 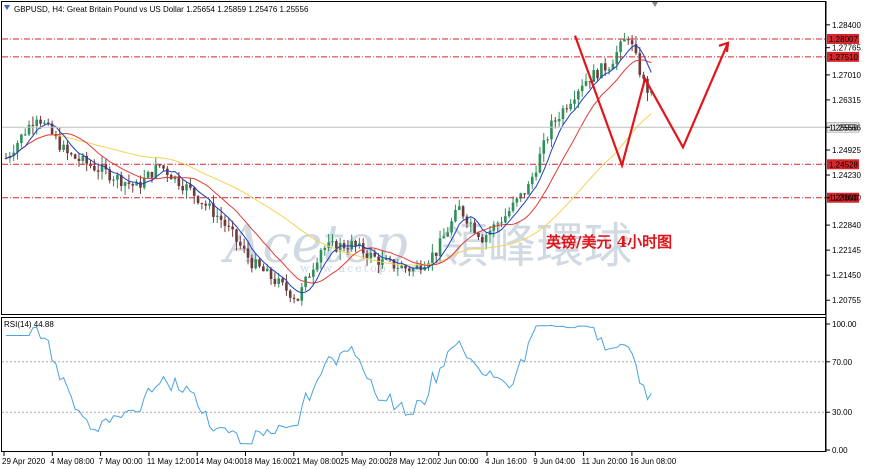 What do you see at coordinates (846, 100) in the screenshot?
I see `price-tick-label: 1.26315` at bounding box center [846, 100].